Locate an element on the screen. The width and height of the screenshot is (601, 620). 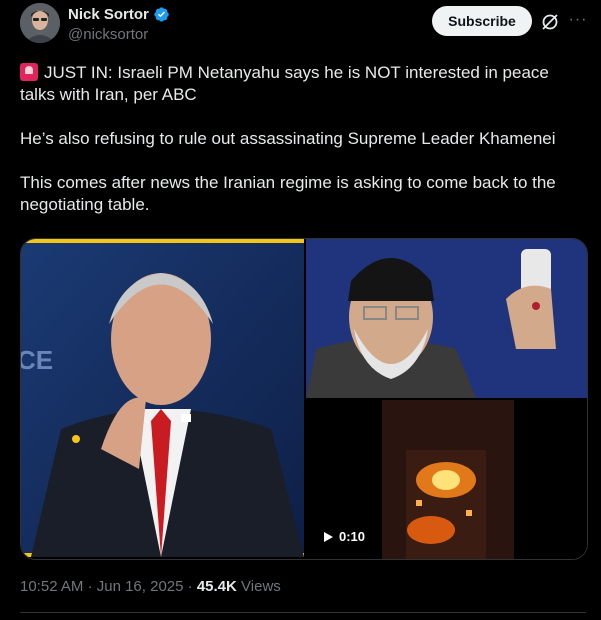
rotating-light-icon is located at coordinates (29, 72).